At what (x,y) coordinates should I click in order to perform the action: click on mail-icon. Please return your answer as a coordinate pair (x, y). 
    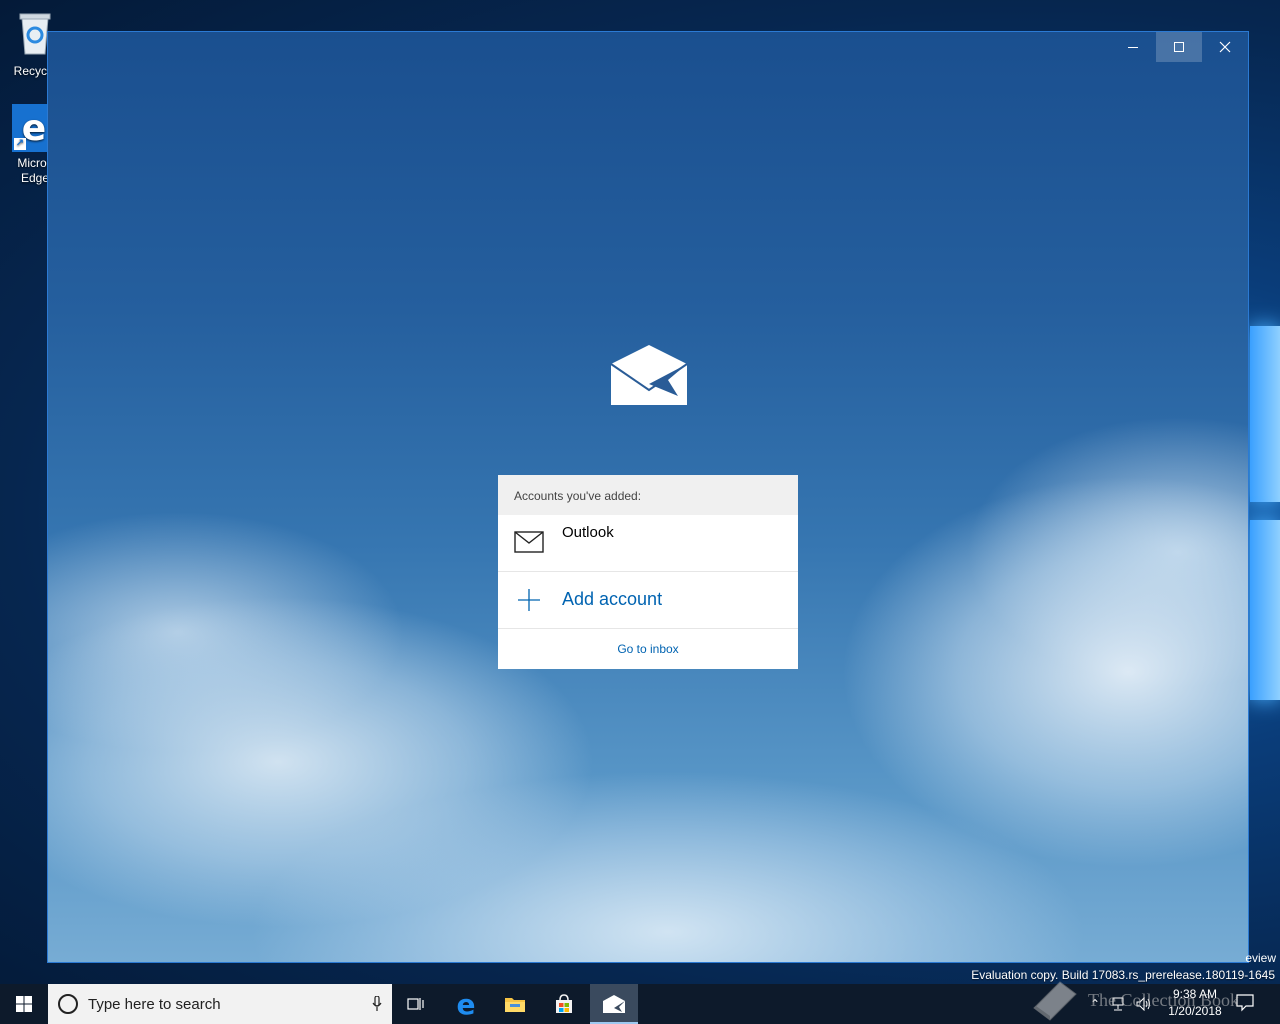
    Looking at the image, I should click on (614, 1004).